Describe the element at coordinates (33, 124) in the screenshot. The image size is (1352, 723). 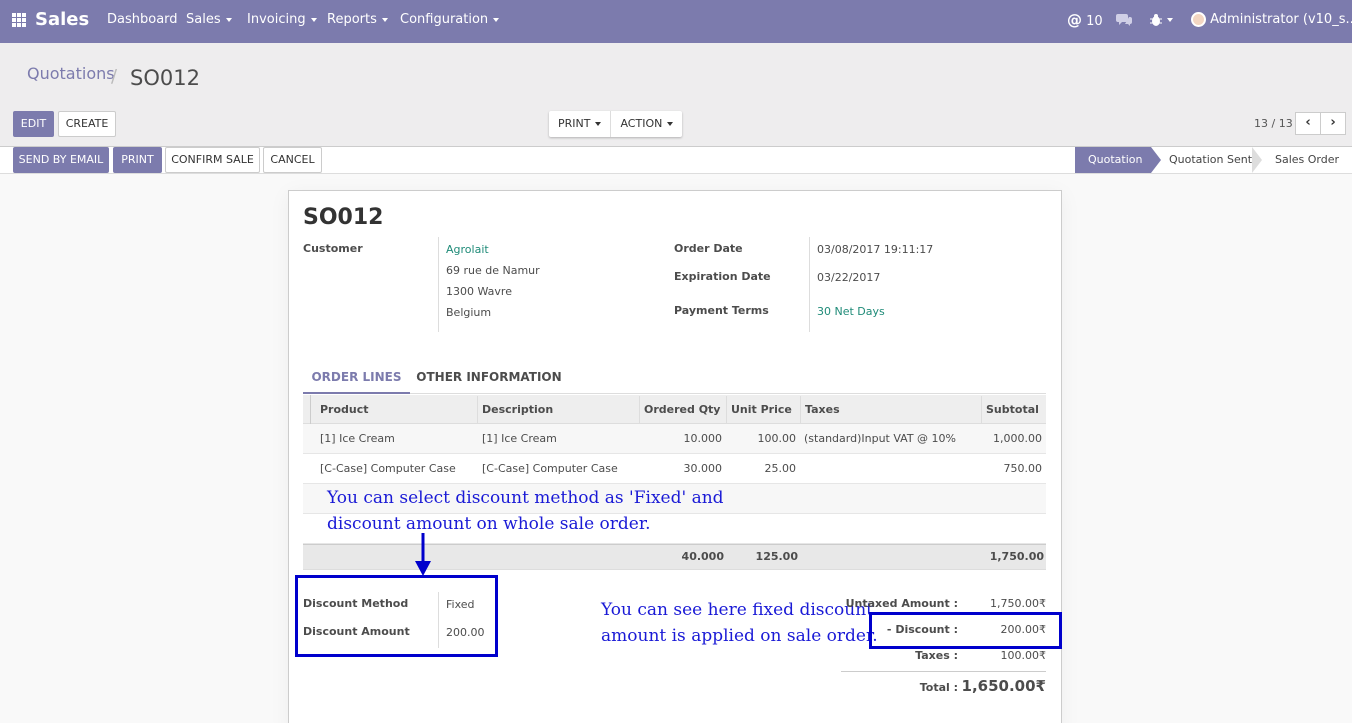
I see `edit-button: EDIT` at that location.